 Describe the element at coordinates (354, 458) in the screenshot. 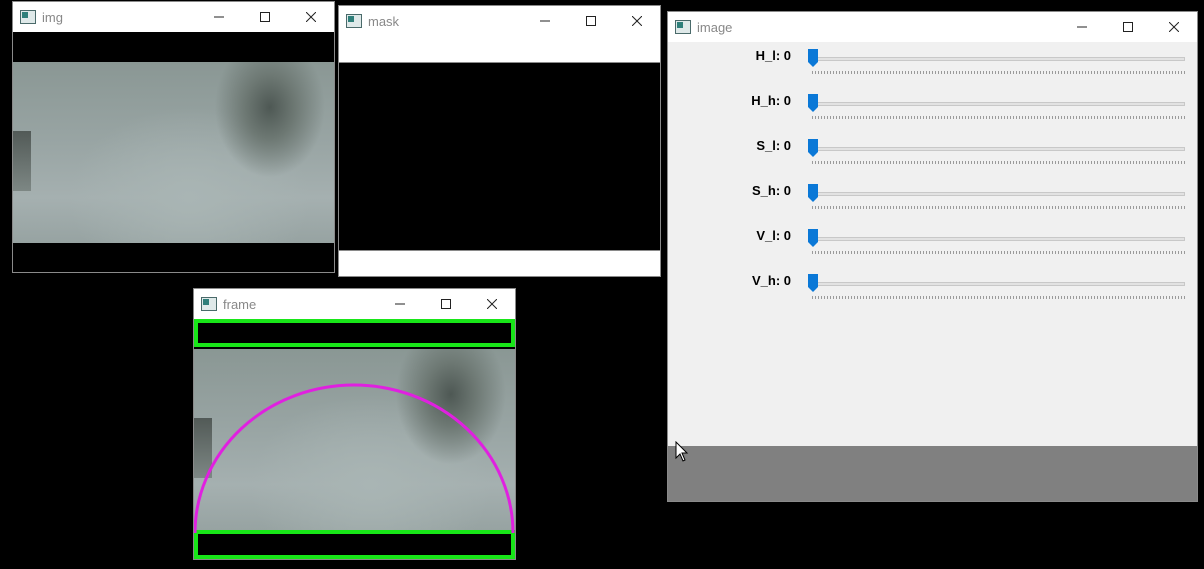

I see `fit-arc` at that location.